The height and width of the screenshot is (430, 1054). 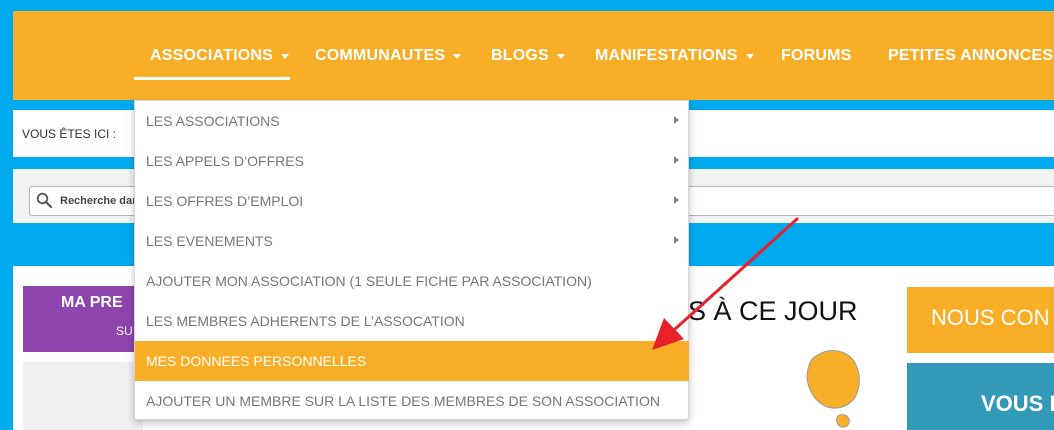 What do you see at coordinates (980, 396) in the screenshot?
I see `account-banner: VOUS E` at bounding box center [980, 396].